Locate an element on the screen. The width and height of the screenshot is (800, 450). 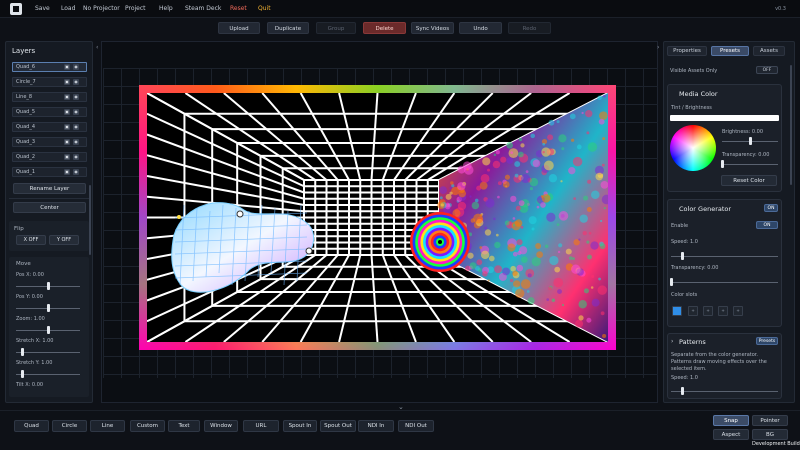
sync-videos-button: Sync Videos is located at coordinates (432, 28).